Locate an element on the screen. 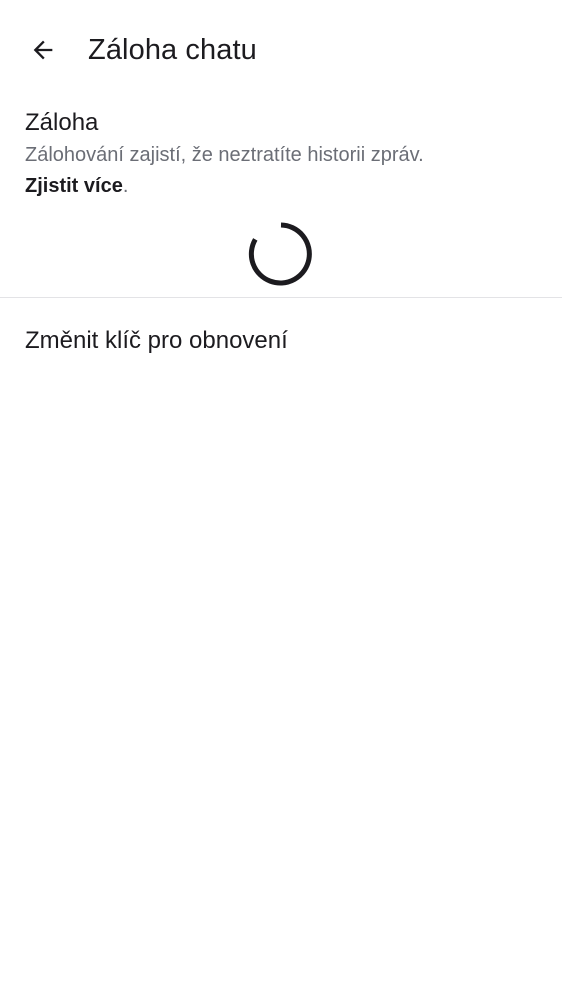 The width and height of the screenshot is (562, 1000). learn-more-period: . is located at coordinates (125, 186).